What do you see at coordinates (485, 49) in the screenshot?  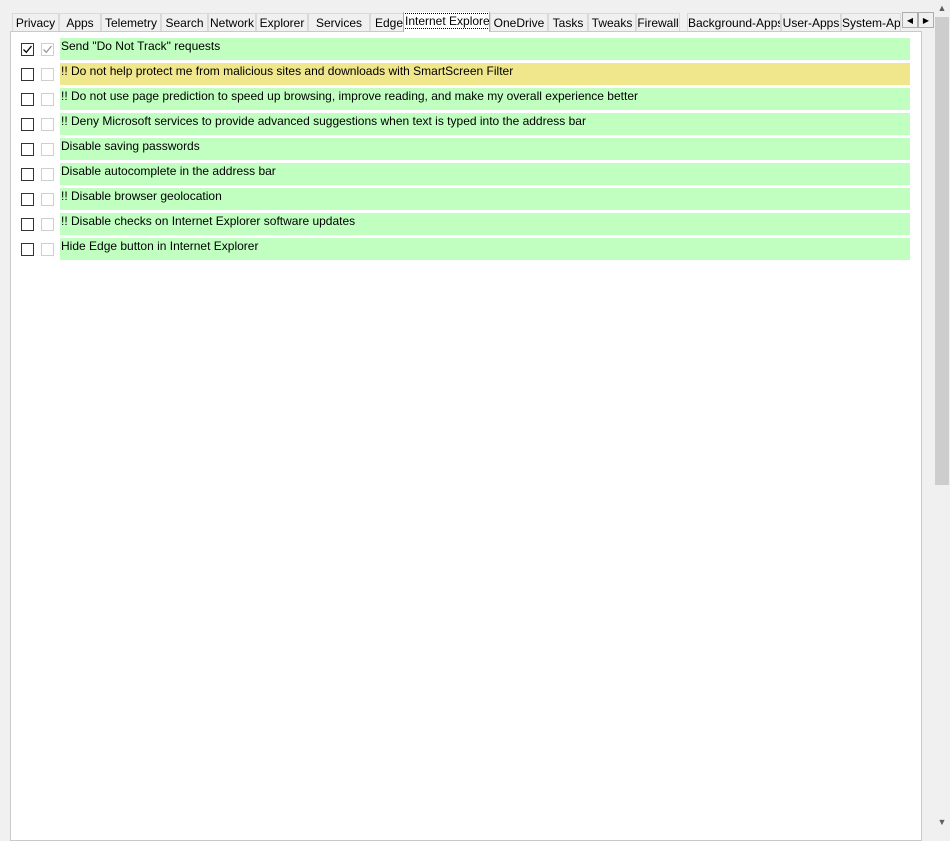 I see `setting-label: Send "Do Not Track" requests` at bounding box center [485, 49].